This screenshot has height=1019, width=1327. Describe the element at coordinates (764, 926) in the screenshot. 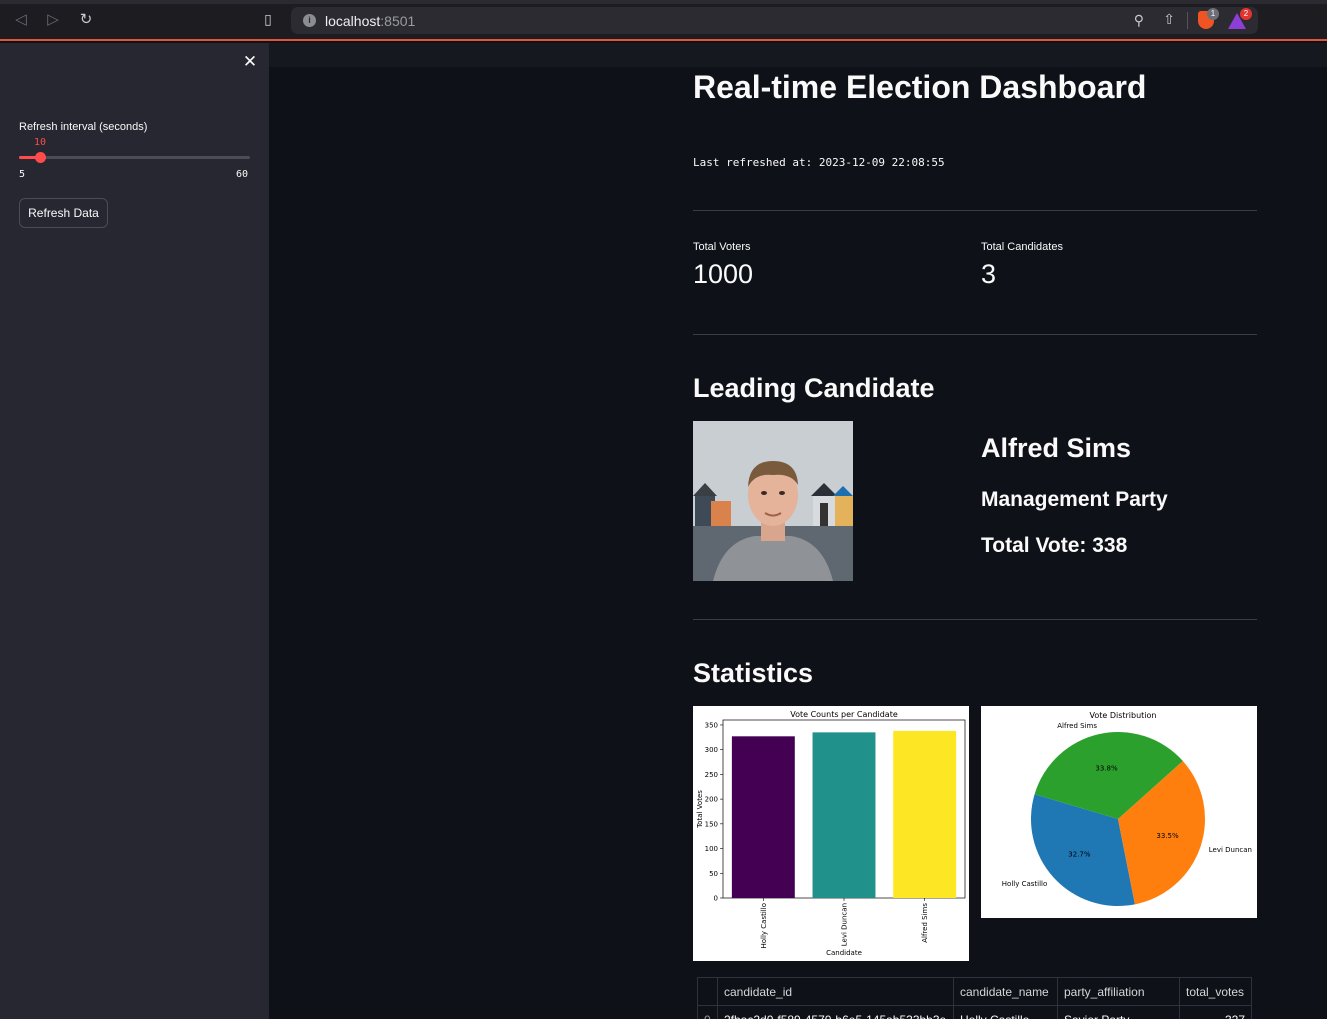

I see `x-tick-label: Holly Castillo` at that location.